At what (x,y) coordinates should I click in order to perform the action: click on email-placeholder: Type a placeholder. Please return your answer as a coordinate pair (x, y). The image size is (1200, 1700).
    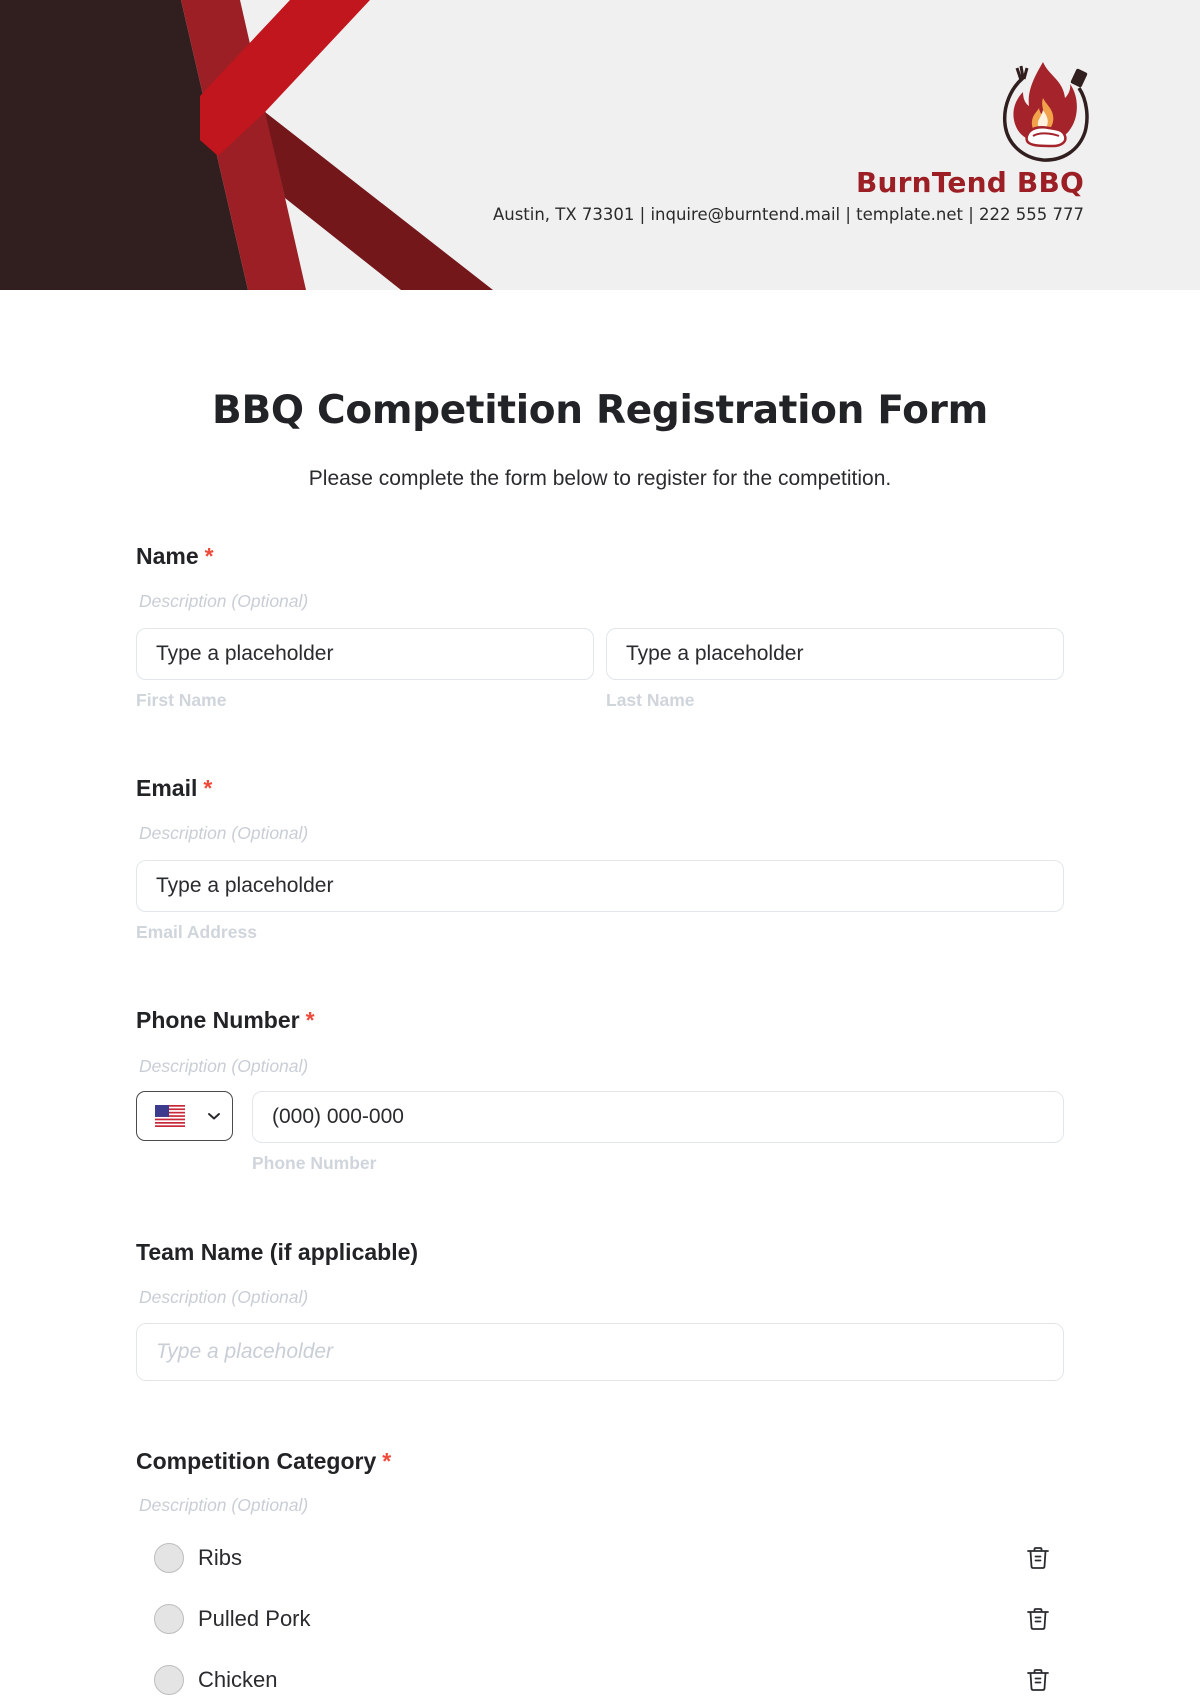
    Looking at the image, I should click on (245, 885).